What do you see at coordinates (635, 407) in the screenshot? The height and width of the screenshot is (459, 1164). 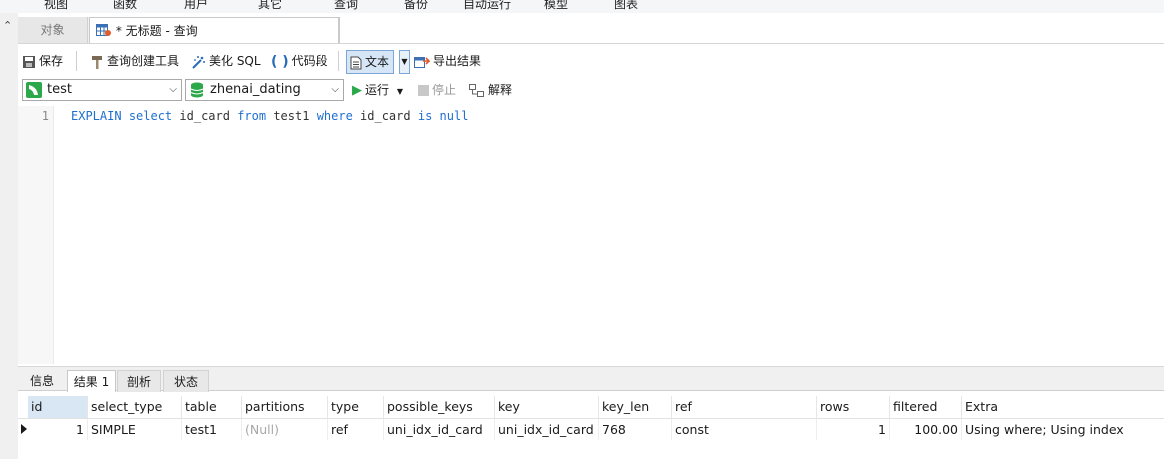 I see `column-header-key-len: key_len` at bounding box center [635, 407].